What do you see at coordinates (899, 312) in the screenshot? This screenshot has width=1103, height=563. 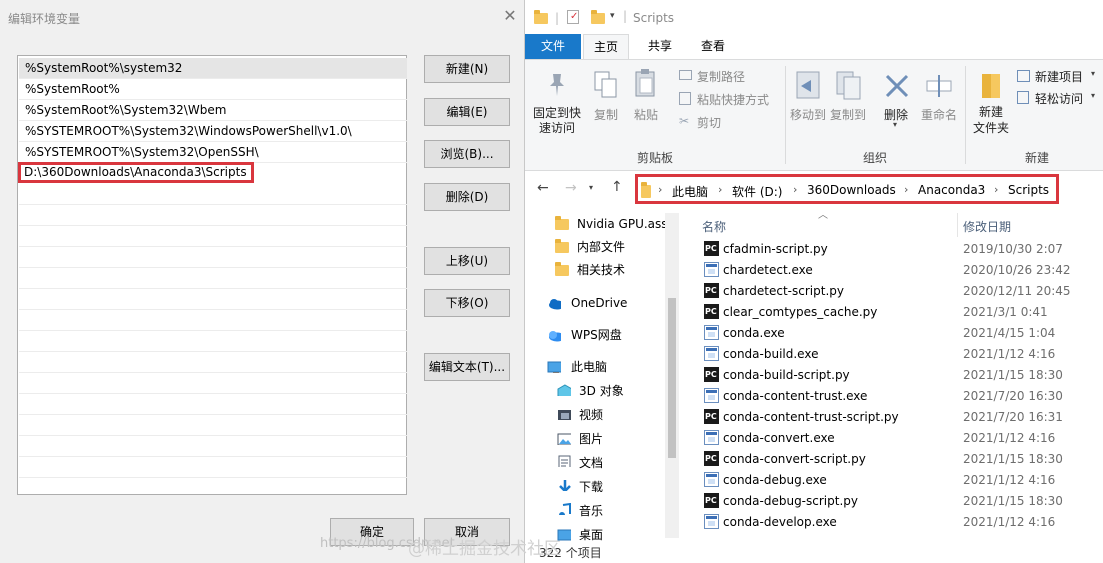 I see `file-row: clear_comtypes_cache.py2021/3/1 0:41` at bounding box center [899, 312].